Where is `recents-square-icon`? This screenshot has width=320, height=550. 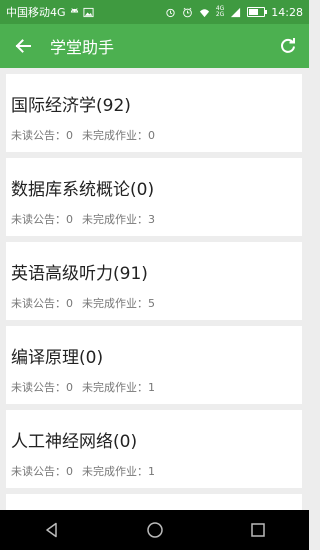
recents-square-icon is located at coordinates (258, 530).